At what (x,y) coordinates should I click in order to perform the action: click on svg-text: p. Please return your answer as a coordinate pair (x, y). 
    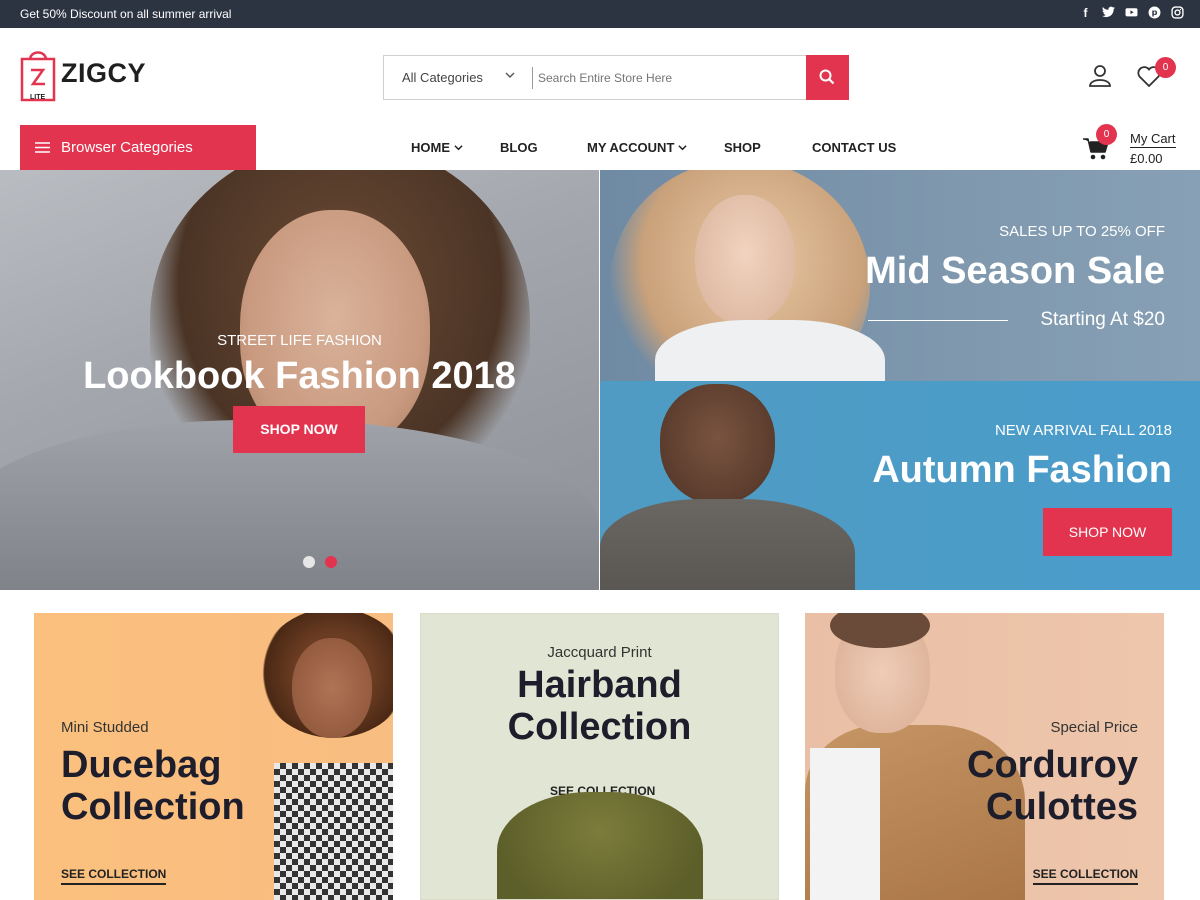
    Looking at the image, I should click on (1155, 12).